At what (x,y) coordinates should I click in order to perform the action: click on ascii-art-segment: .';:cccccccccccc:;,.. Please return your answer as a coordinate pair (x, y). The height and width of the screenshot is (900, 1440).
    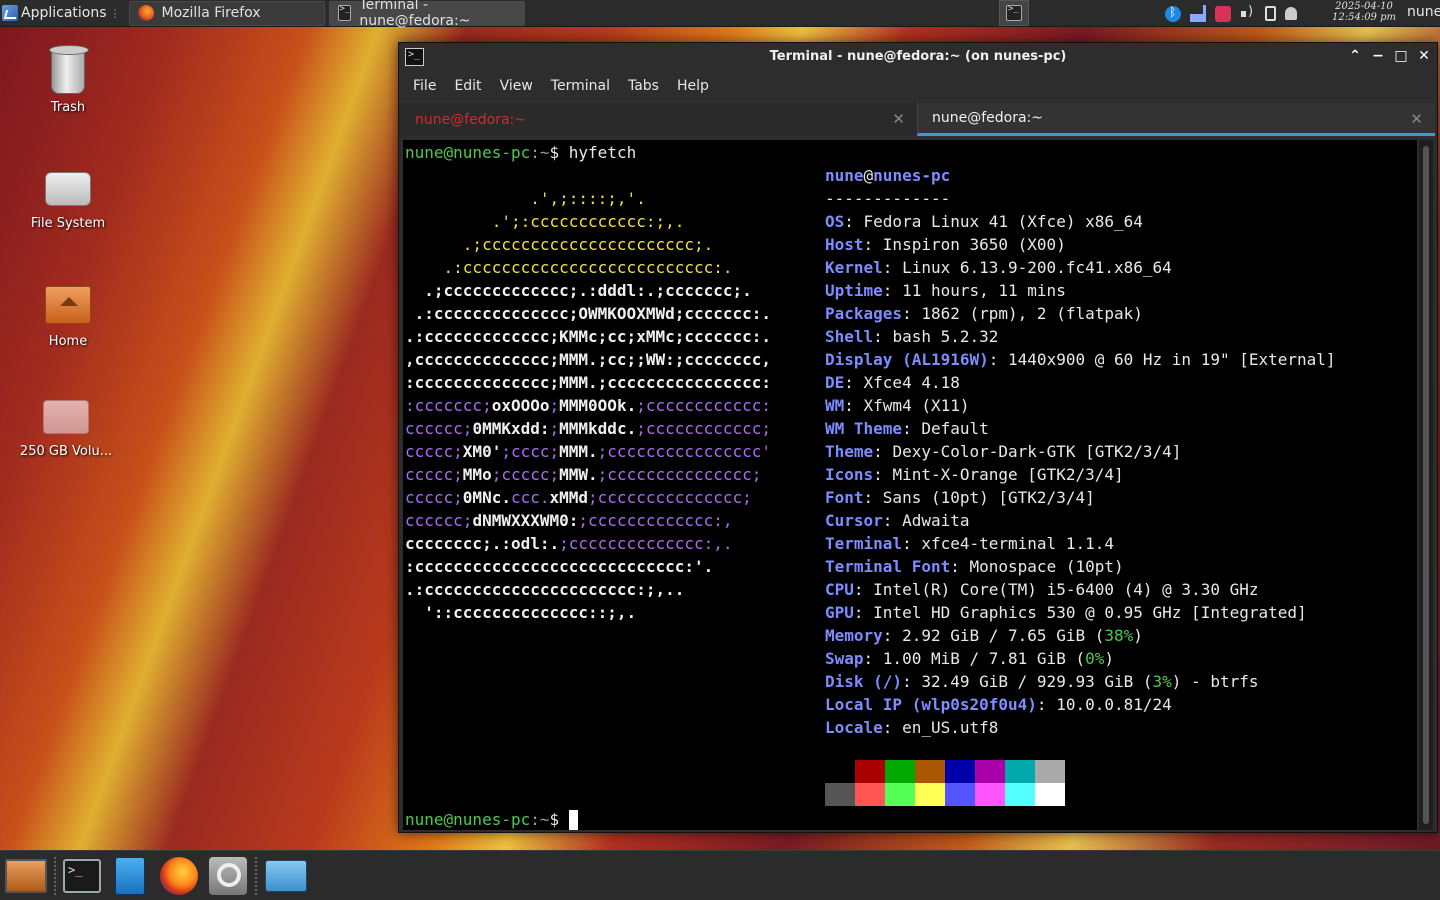
    Looking at the image, I should click on (545, 221).